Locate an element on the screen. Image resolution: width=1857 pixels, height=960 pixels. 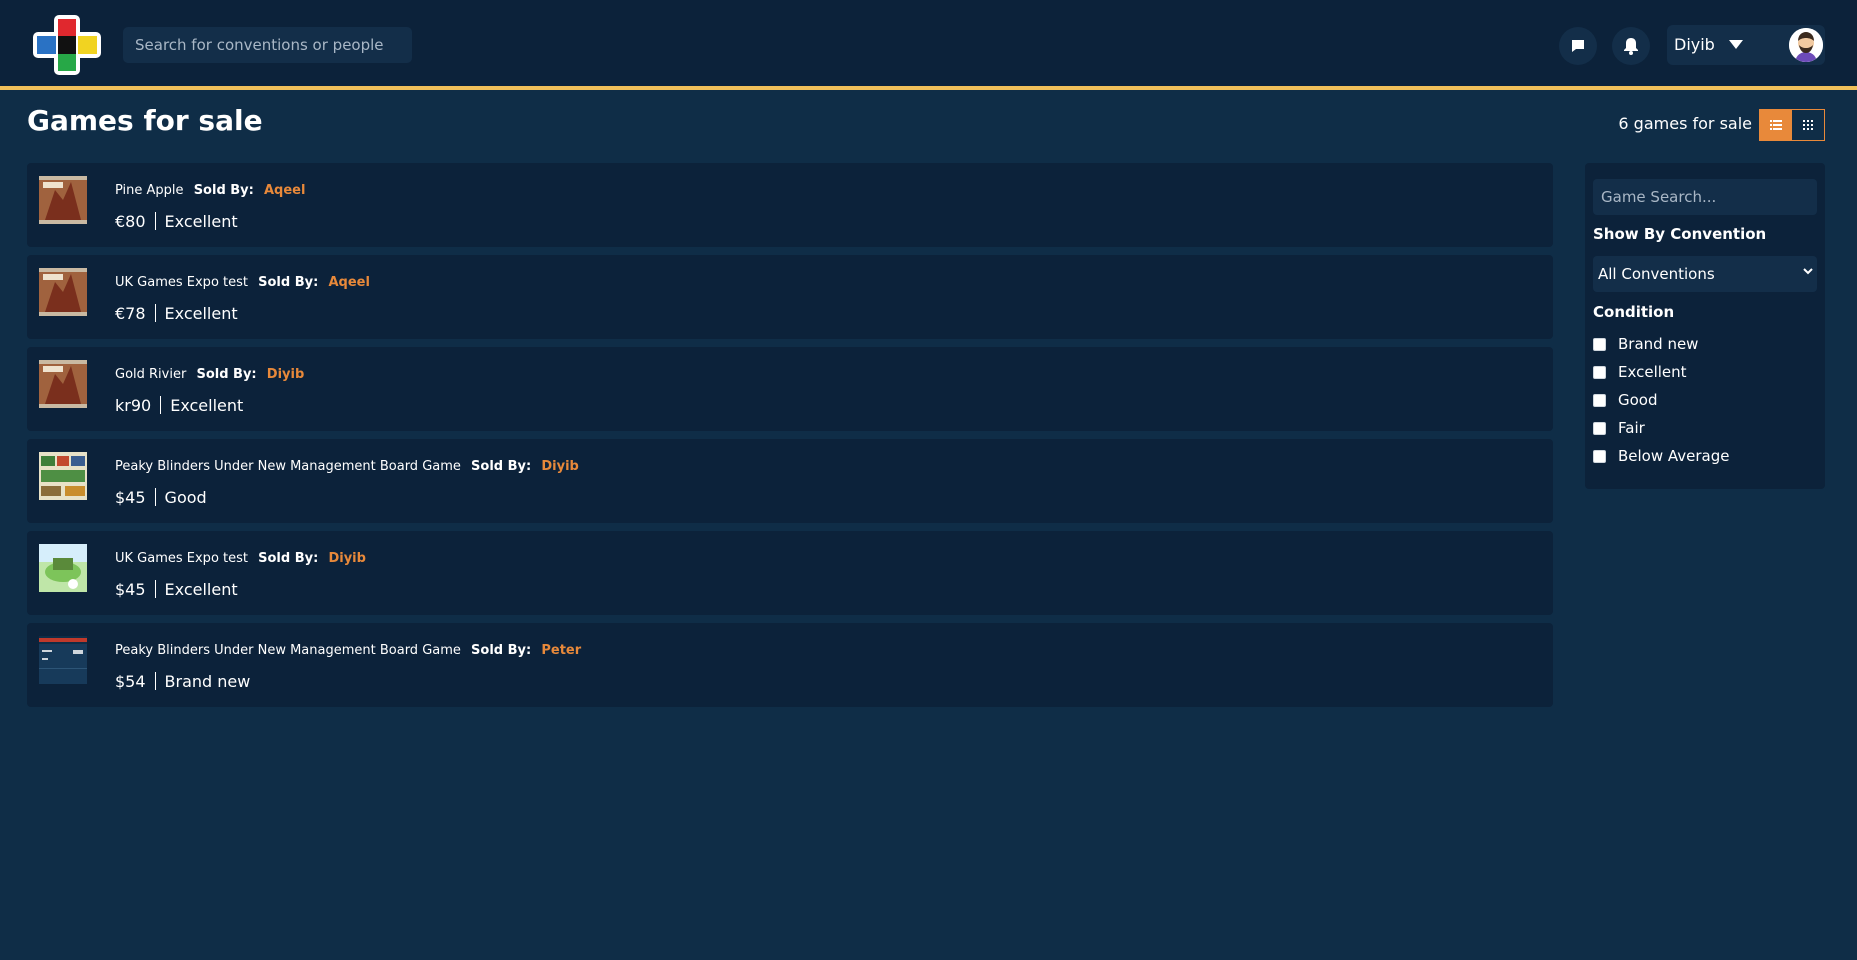
avatar is located at coordinates (1806, 45).